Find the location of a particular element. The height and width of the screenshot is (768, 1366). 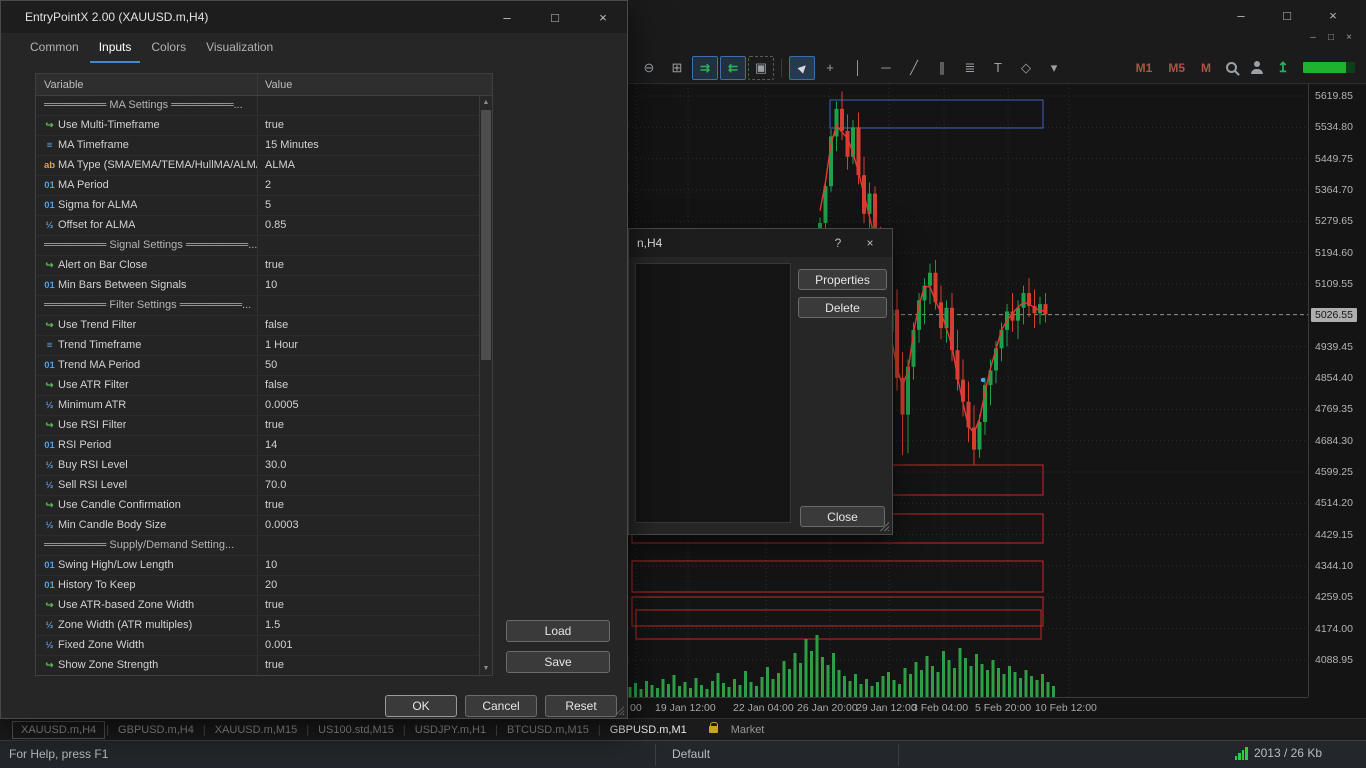

input-row: ≡ Trend Timeframe 1 Hour is located at coordinates (257, 346).